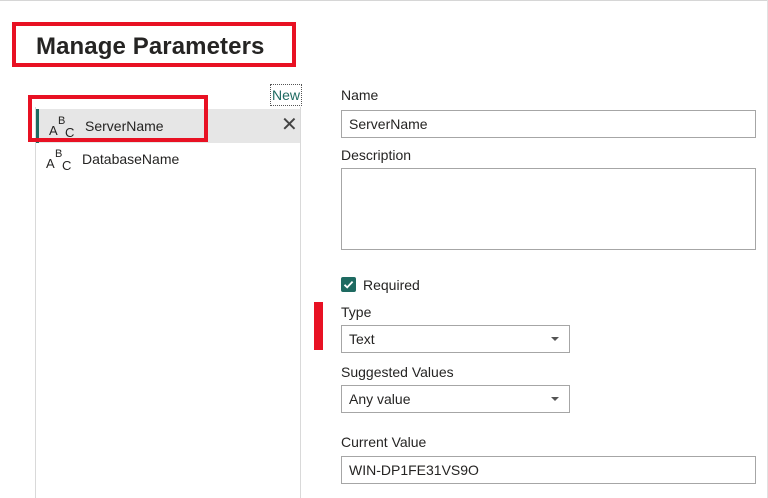  I want to click on description-label: Description, so click(376, 155).